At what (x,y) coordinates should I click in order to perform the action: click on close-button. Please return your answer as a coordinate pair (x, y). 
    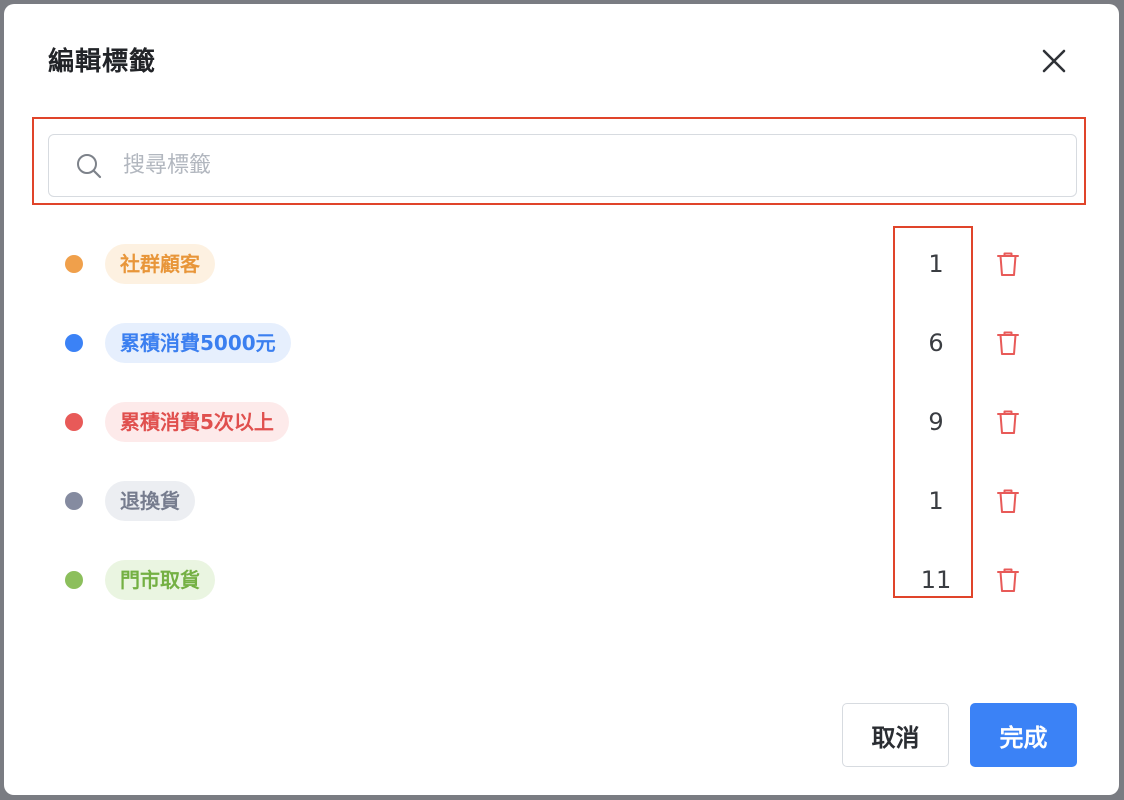
    Looking at the image, I should click on (1054, 61).